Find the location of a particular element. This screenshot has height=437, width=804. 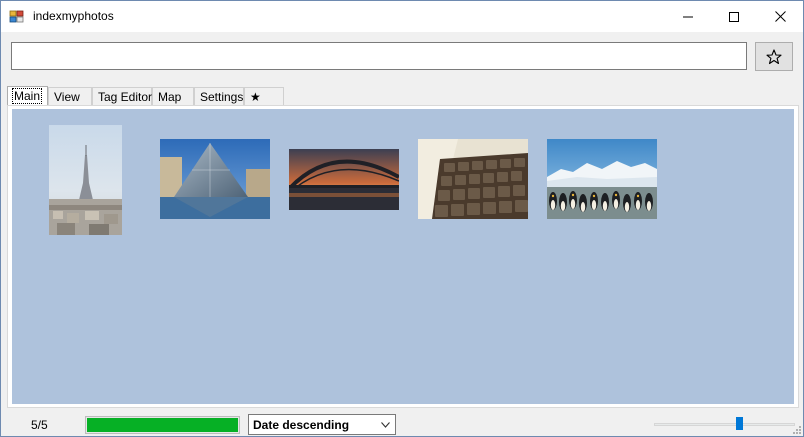

close-button is located at coordinates (780, 16).